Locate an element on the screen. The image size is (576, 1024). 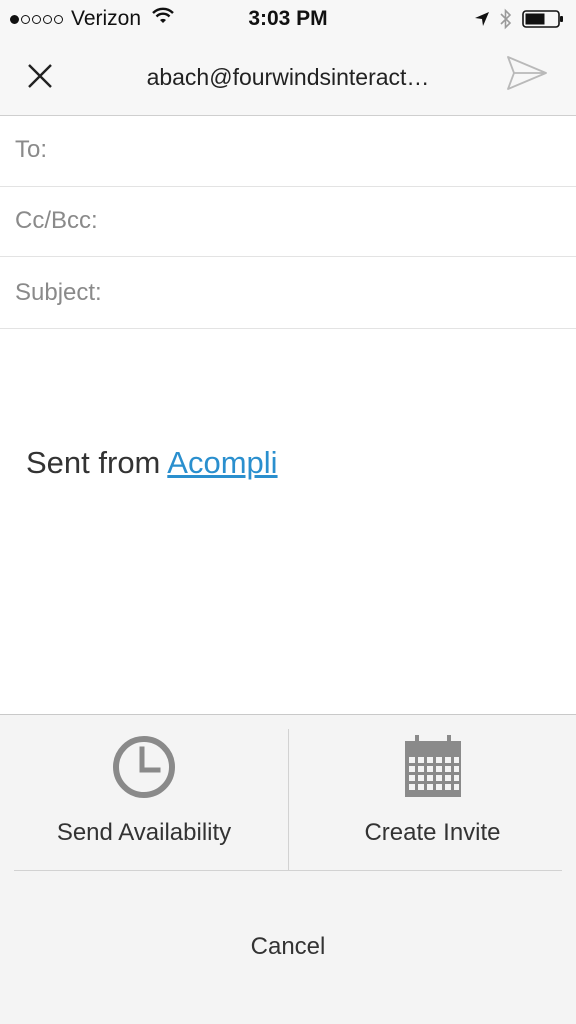
send-icon is located at coordinates (527, 75).